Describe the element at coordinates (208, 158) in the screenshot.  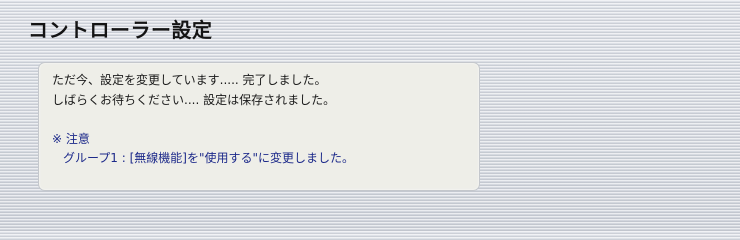
I see `note-detail: グループ1 : [無線機能]を"使用する"に変更しました。` at that location.